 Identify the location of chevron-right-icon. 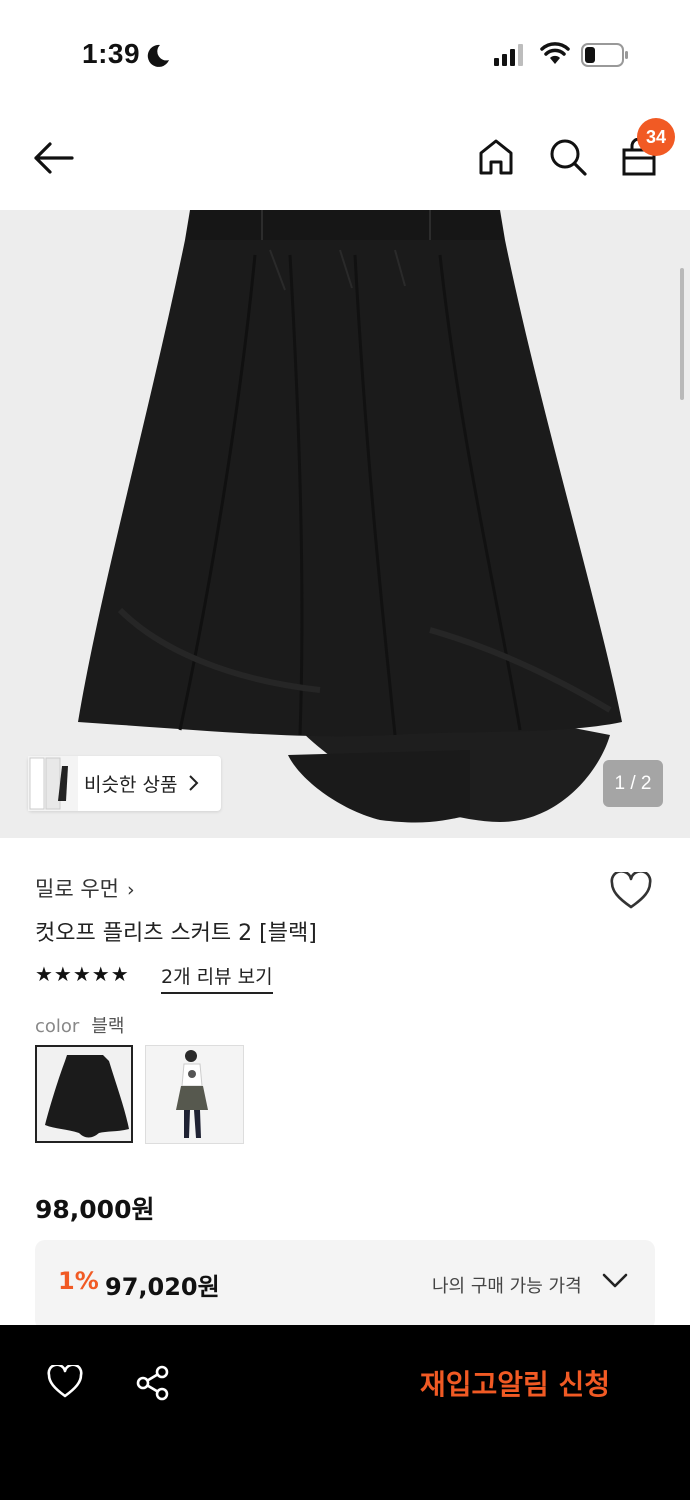
(194, 785).